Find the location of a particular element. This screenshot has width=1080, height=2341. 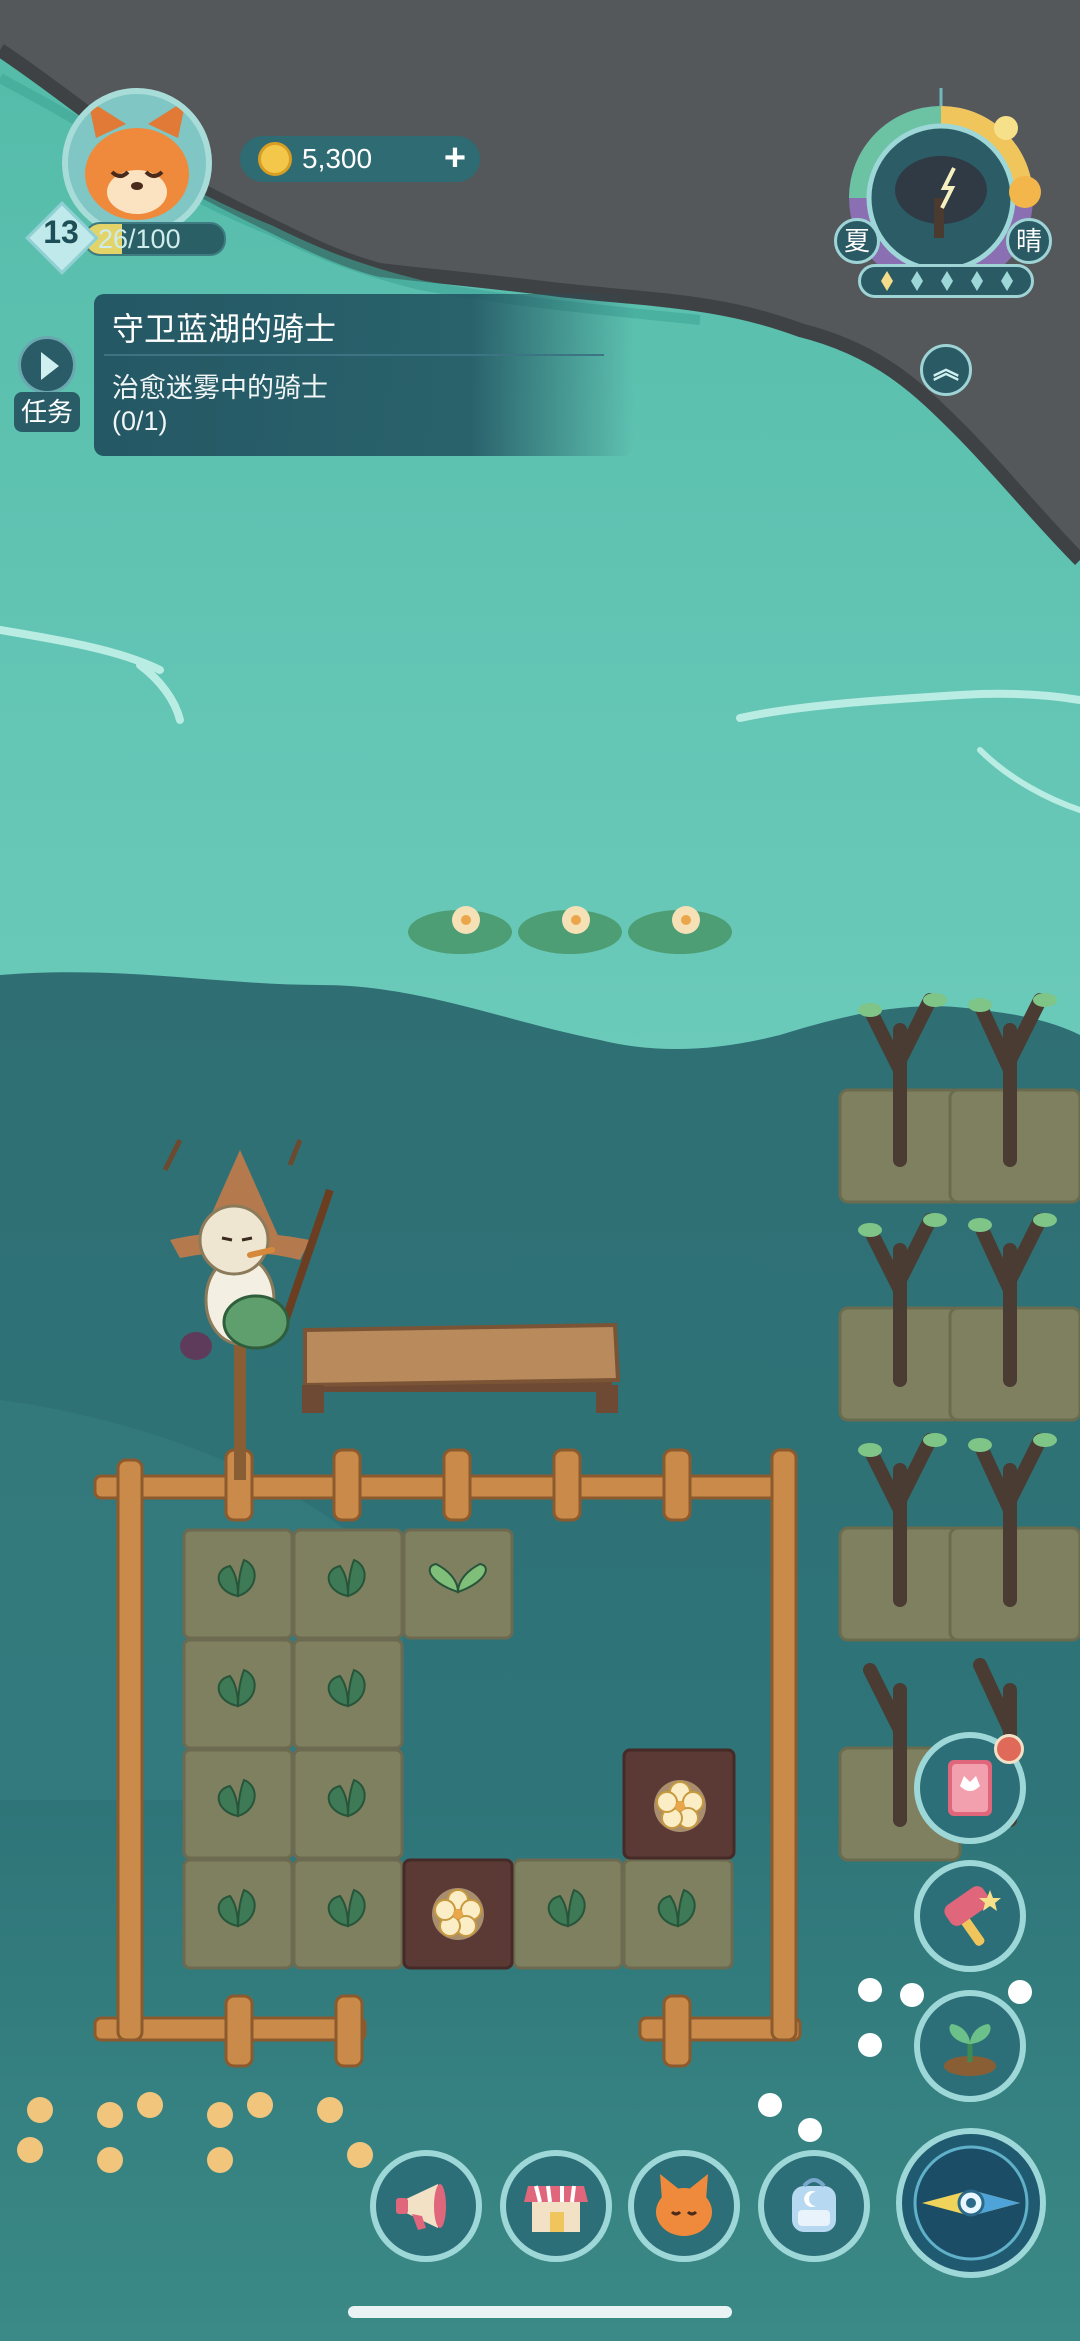

coin-icon is located at coordinates (275, 159).